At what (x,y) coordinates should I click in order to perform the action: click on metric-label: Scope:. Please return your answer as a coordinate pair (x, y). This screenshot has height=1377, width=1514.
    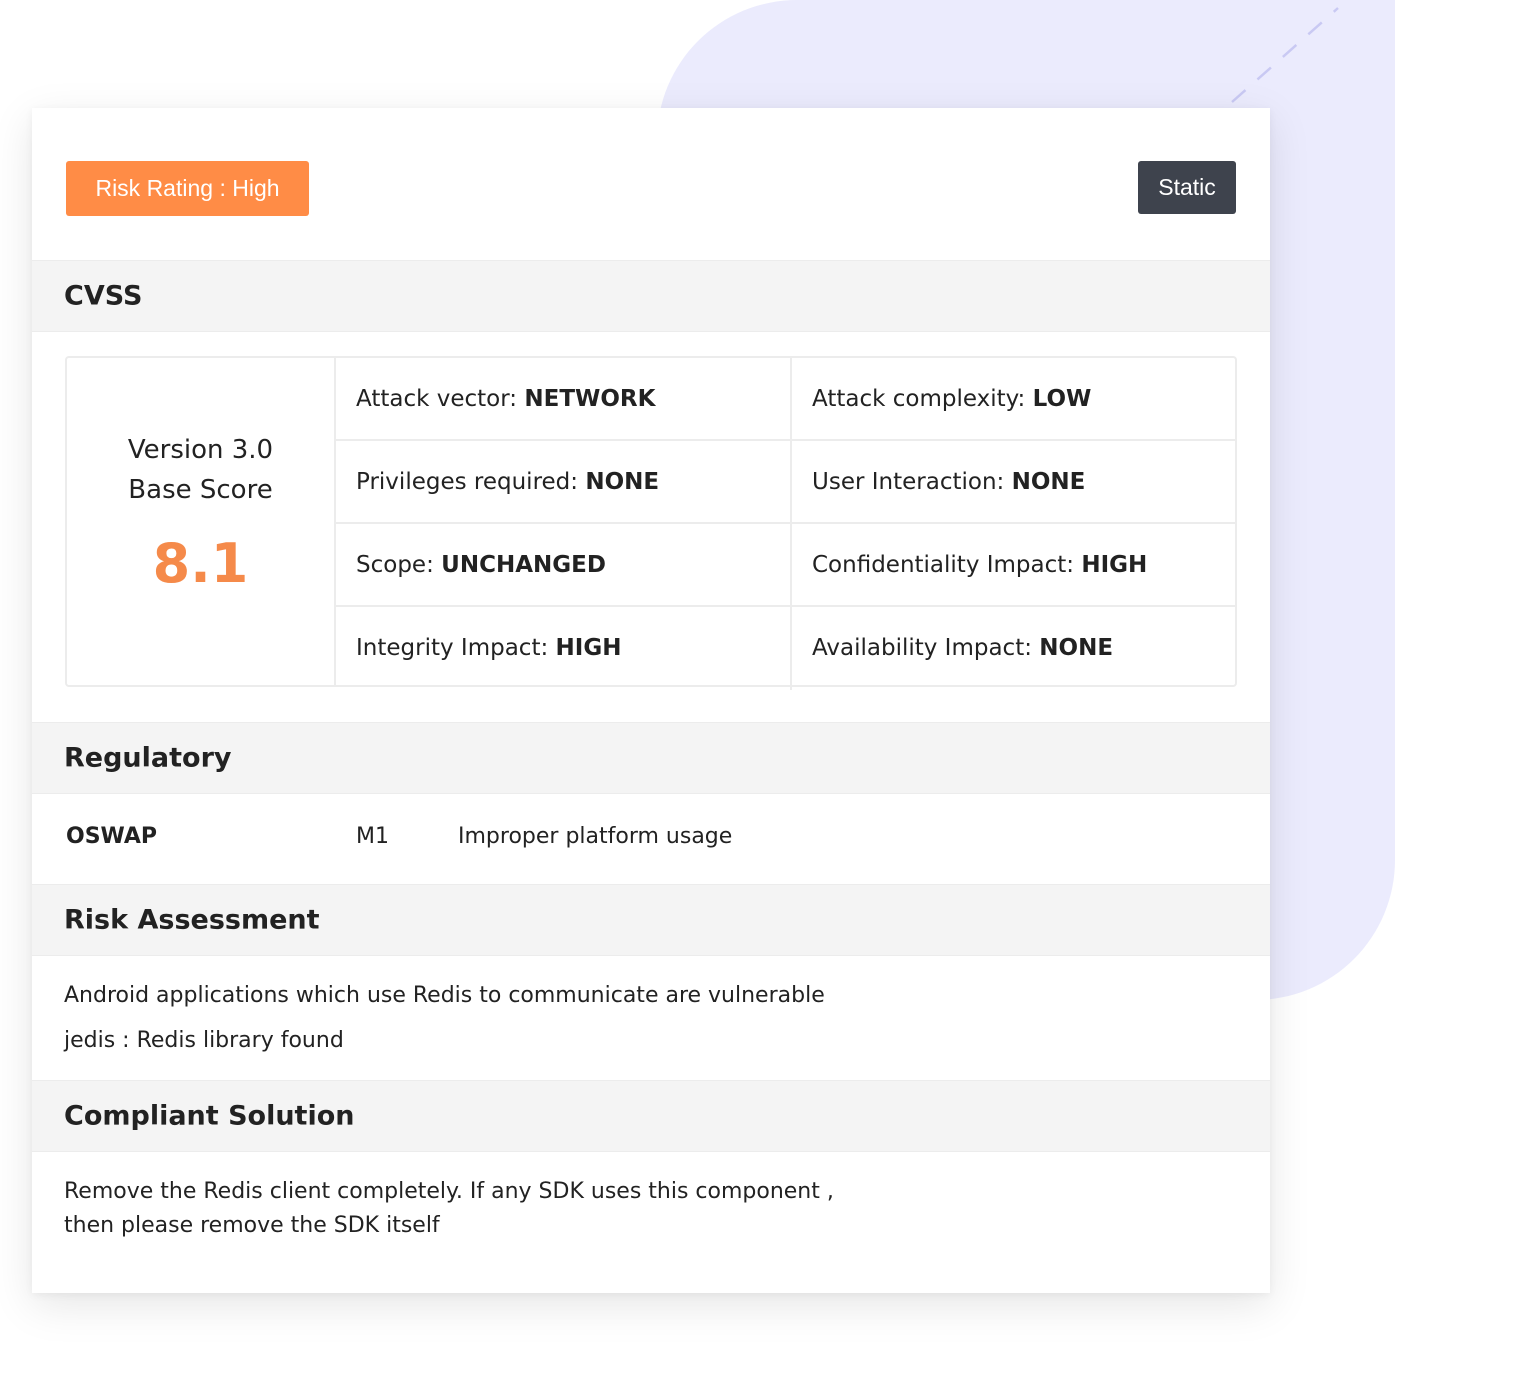
    Looking at the image, I should click on (399, 565).